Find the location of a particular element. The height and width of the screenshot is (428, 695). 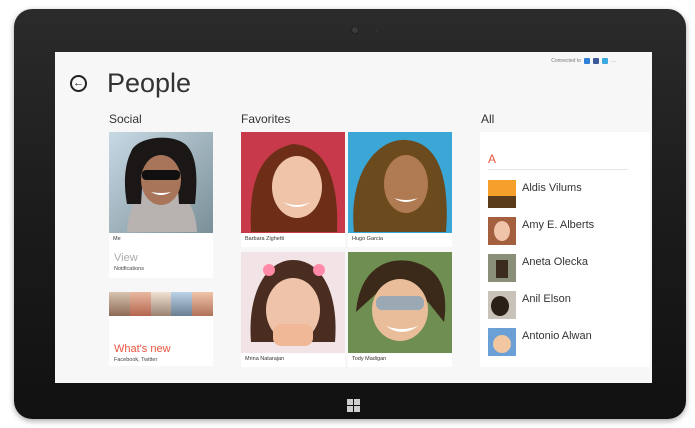

favorite-tile: Mrina Natarajan is located at coordinates (293, 309).